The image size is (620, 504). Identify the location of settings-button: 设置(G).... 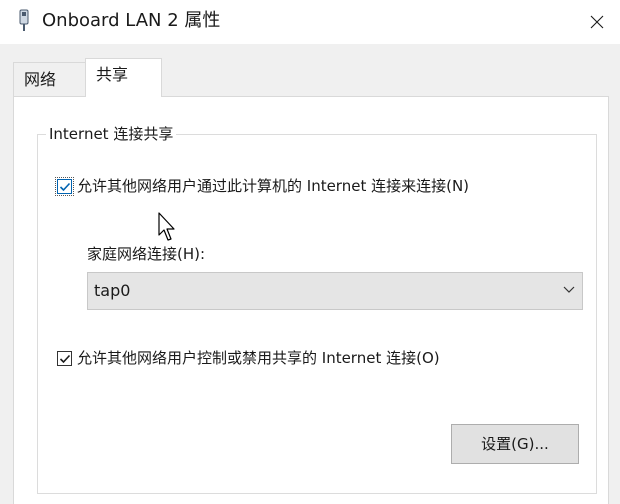
(515, 444).